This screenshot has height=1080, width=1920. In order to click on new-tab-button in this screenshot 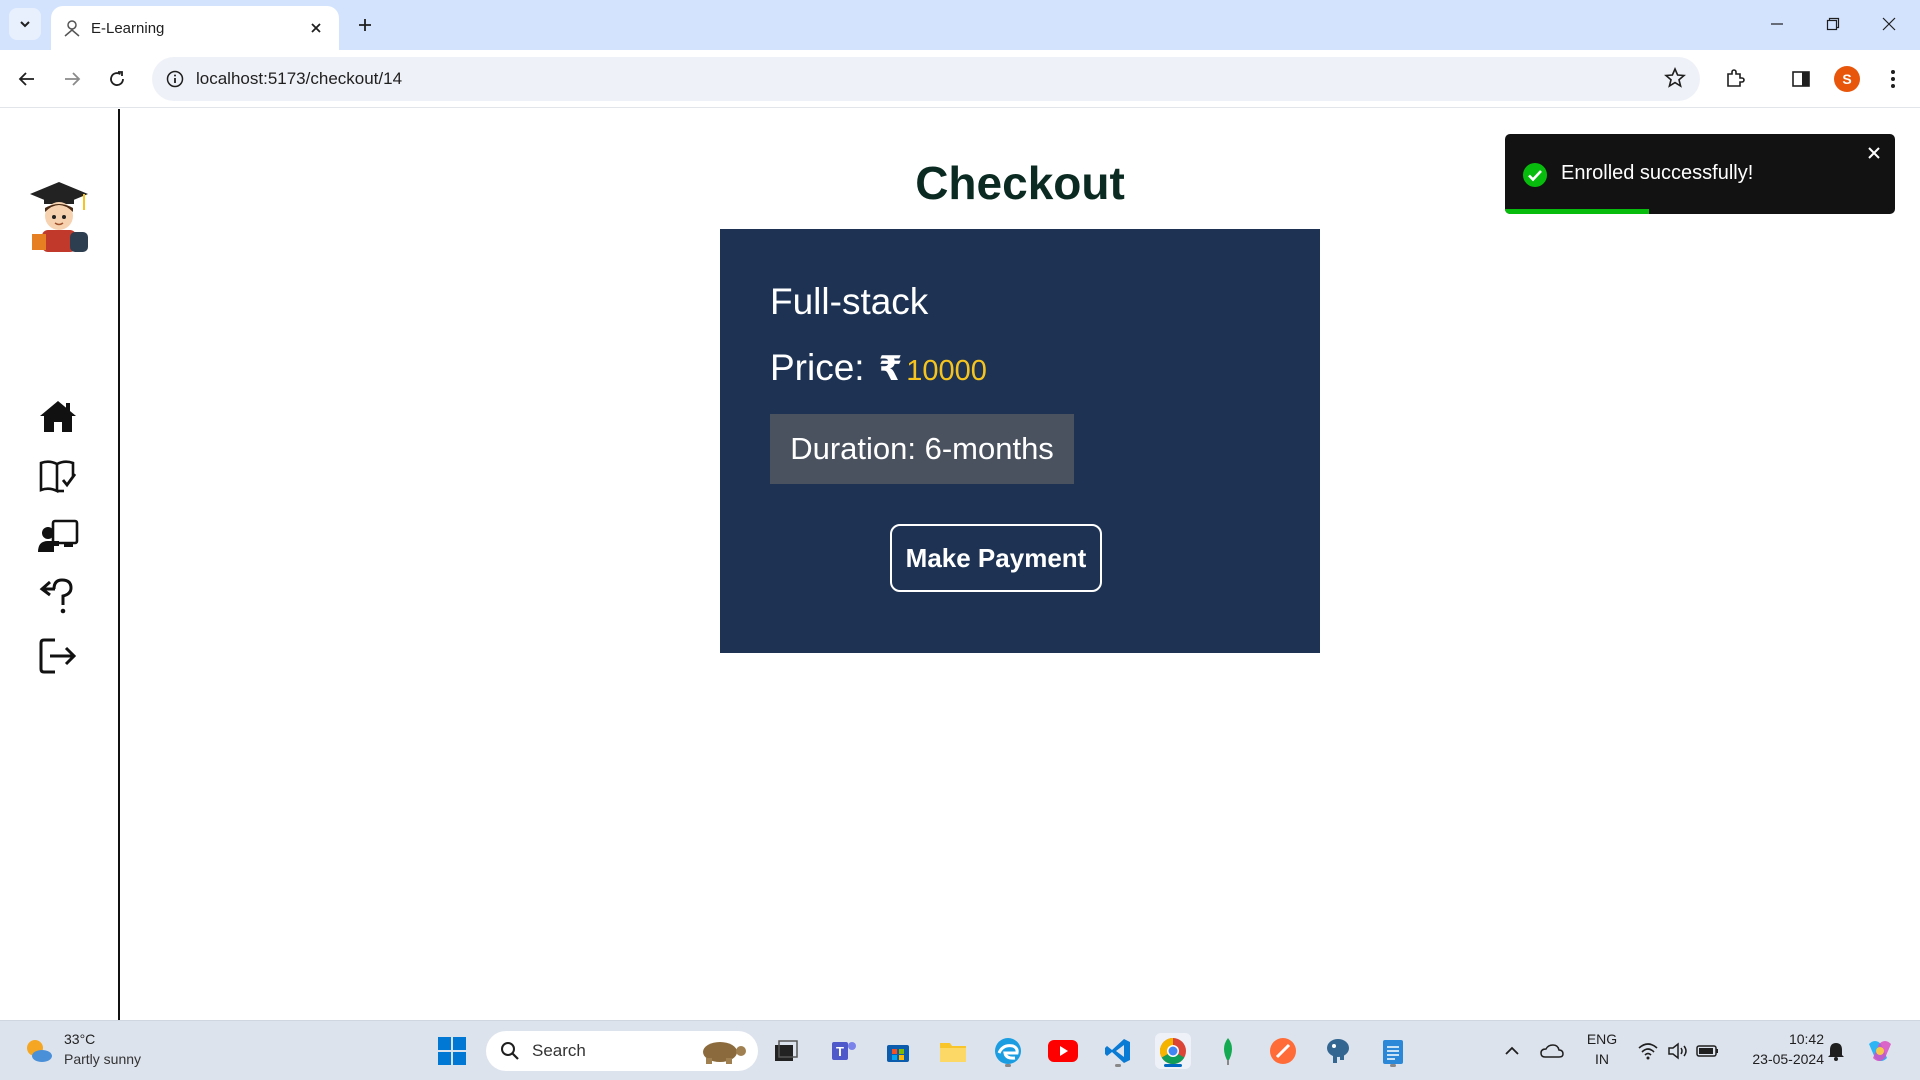, I will do `click(365, 25)`.